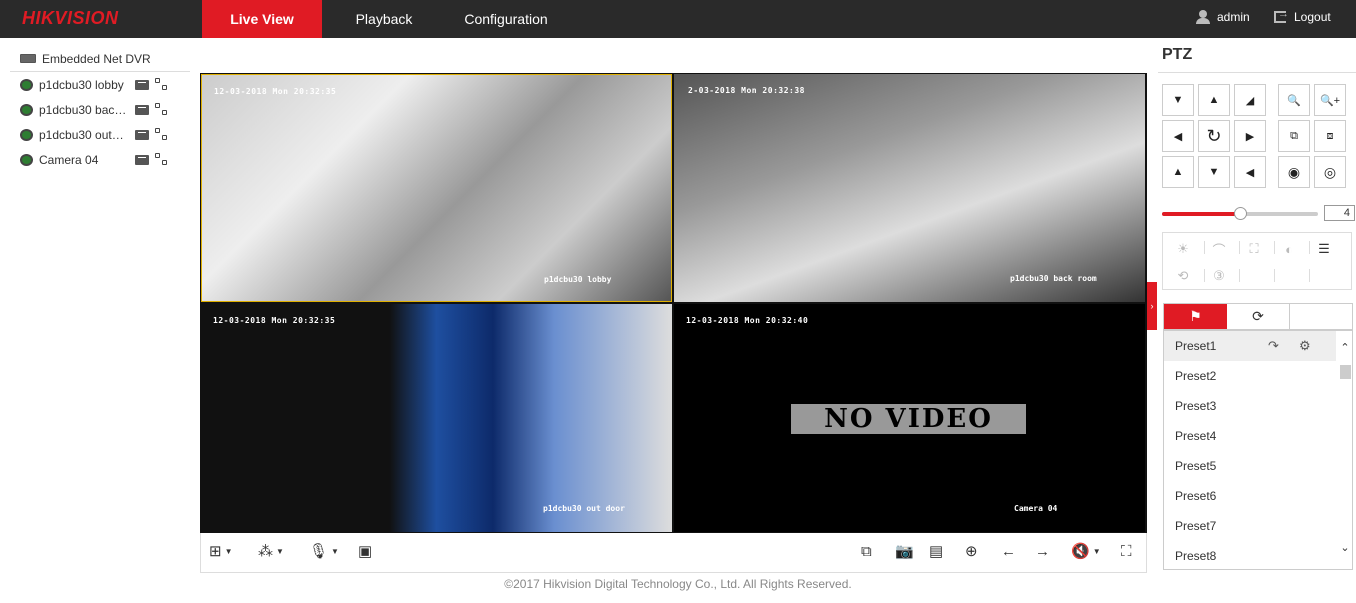 The image size is (1356, 603). I want to click on pan-up-button: ▲, so click(1214, 100).